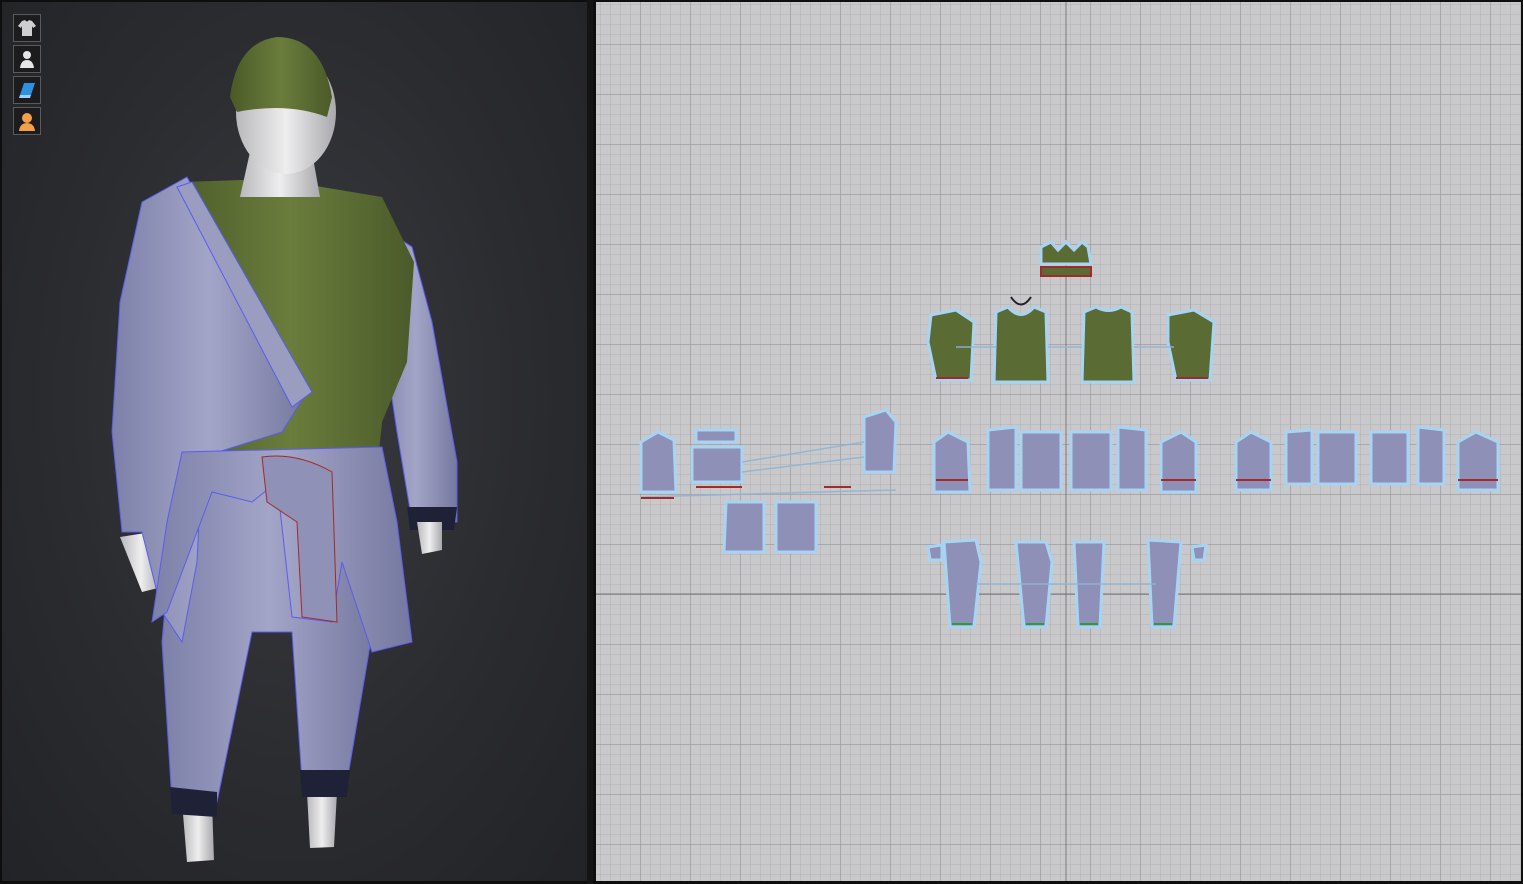 This screenshot has height=884, width=1523. What do you see at coordinates (27, 121) in the screenshot?
I see `avatar-skin-icon` at bounding box center [27, 121].